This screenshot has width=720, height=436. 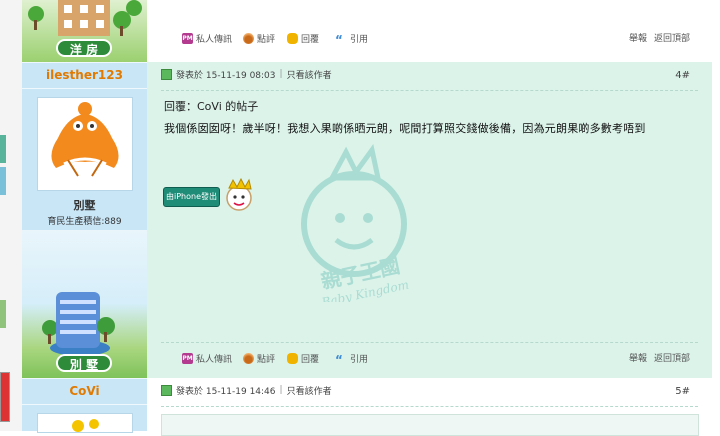 I want to click on post-number: 4#, so click(x=682, y=75).